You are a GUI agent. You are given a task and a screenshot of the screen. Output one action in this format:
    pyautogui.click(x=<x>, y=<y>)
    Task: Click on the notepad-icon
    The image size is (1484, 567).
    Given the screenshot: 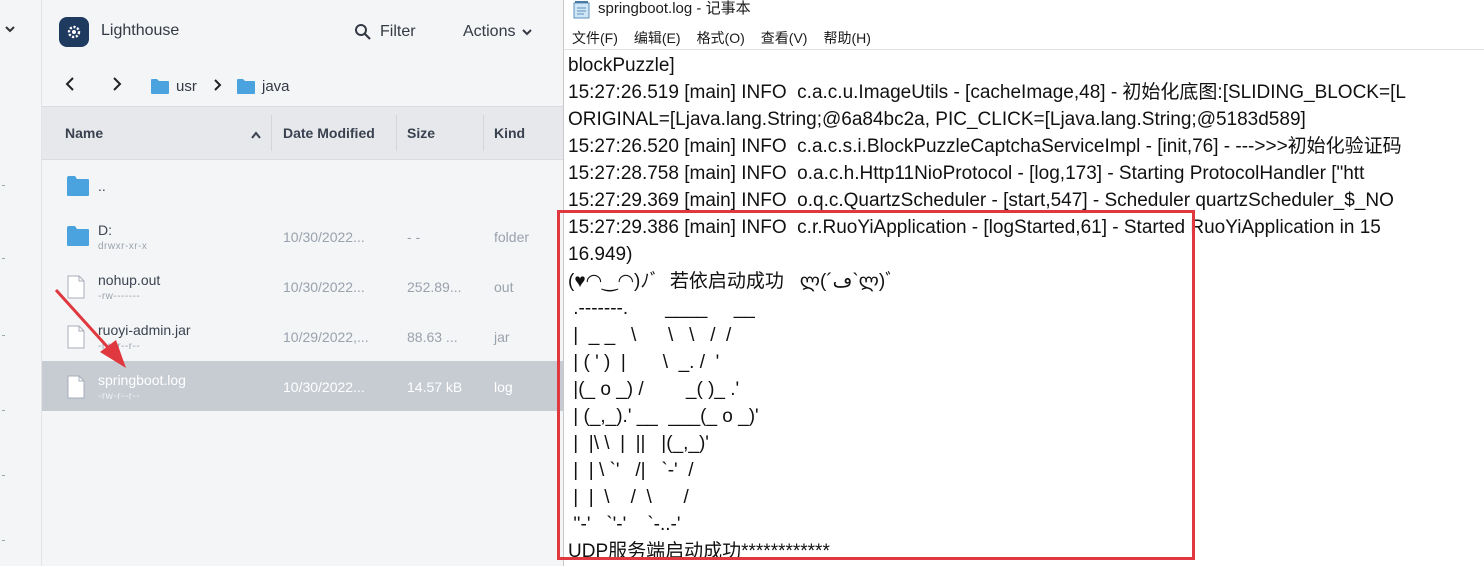 What is the action you would take?
    pyautogui.click(x=582, y=12)
    